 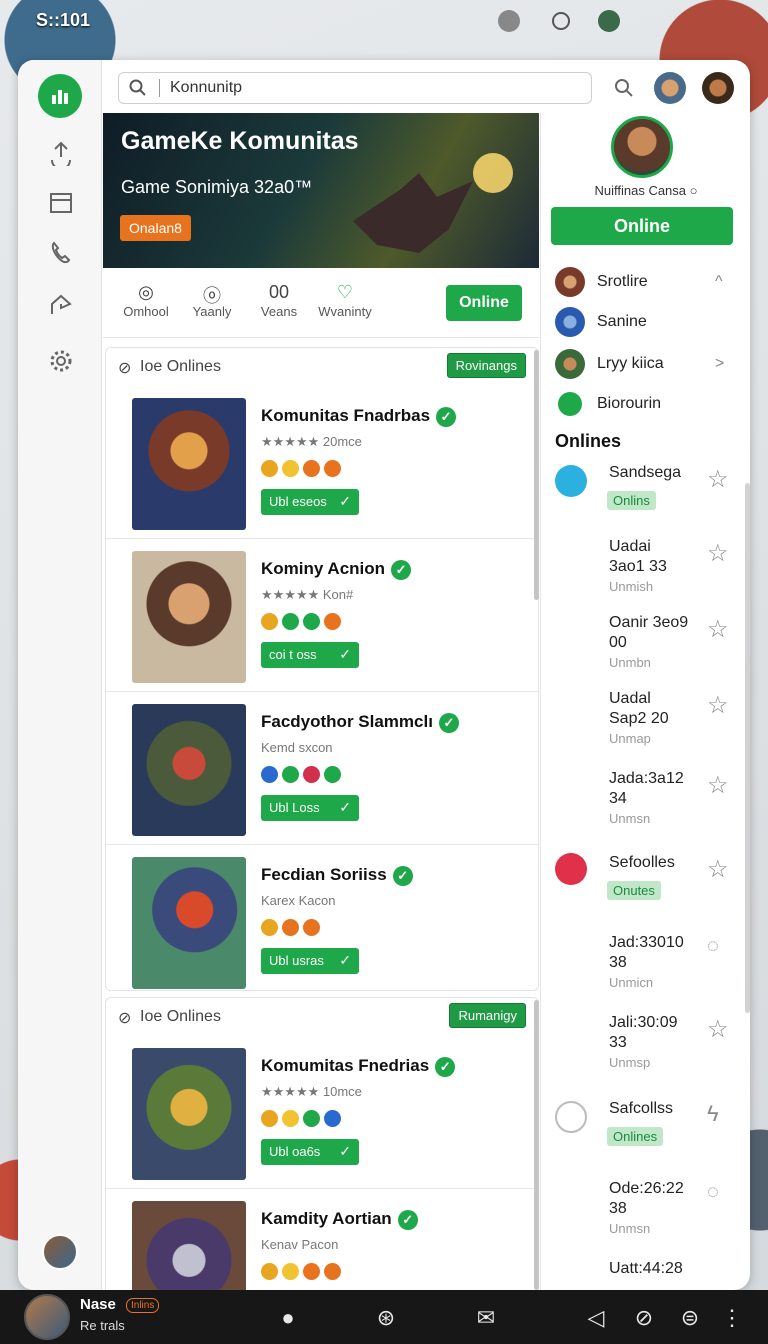 What do you see at coordinates (311, 1091) in the screenshot?
I see `item-subtitle: ★★★★★ 10mce` at bounding box center [311, 1091].